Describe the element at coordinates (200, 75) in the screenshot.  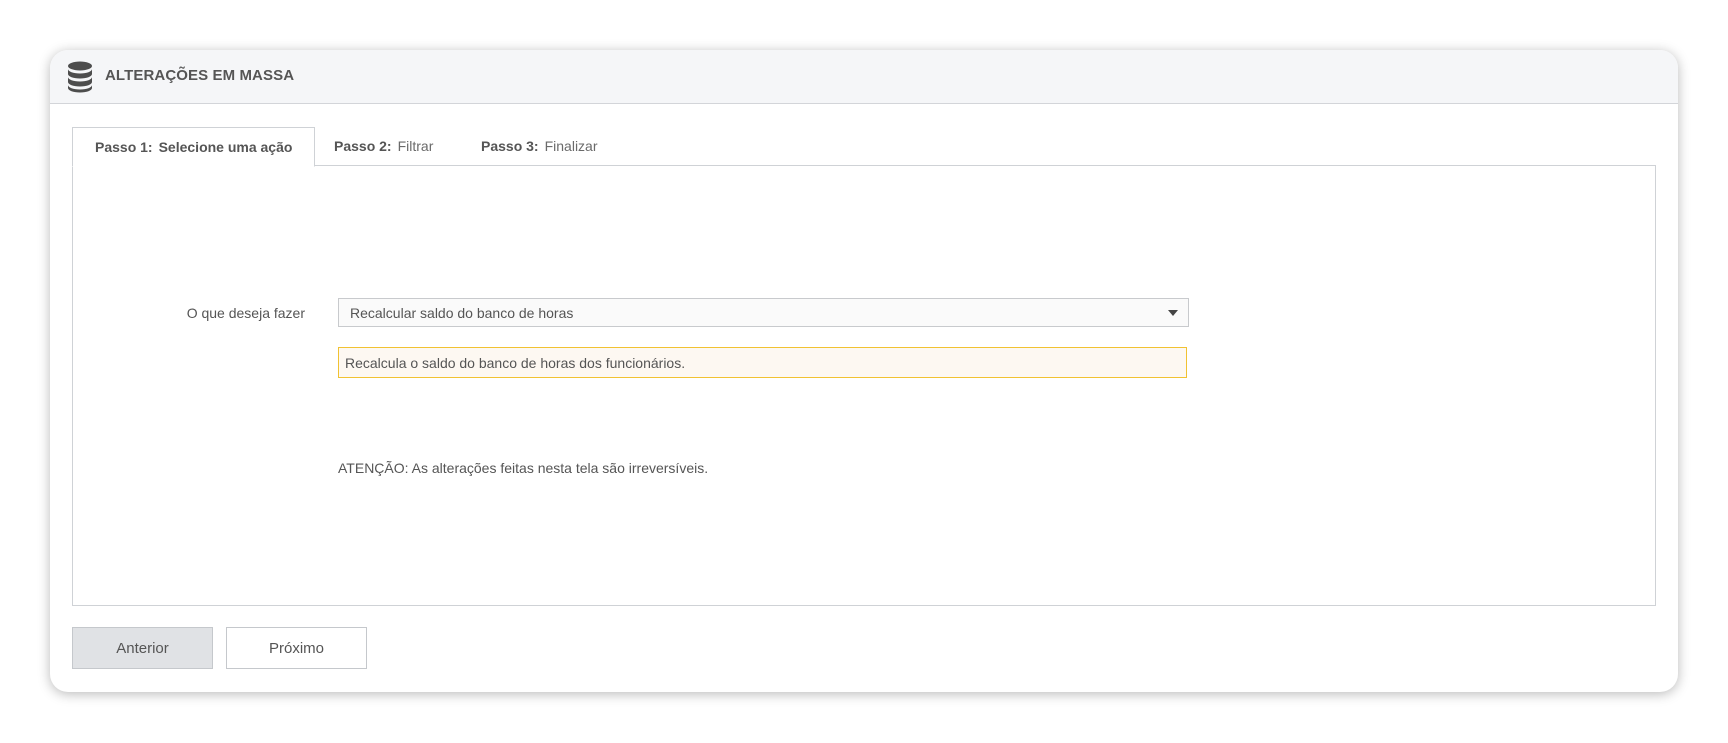
I see `panel-title: ALTERAÇÕES EM MASSA` at that location.